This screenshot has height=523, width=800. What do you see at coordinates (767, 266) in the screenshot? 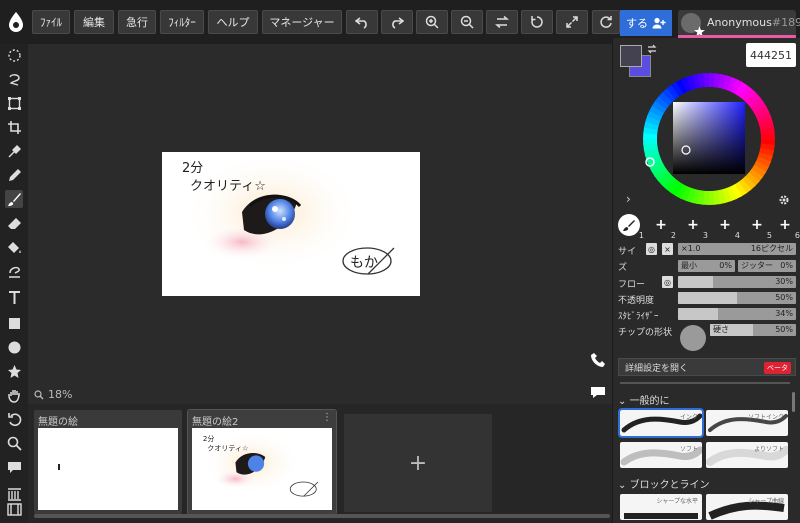
I see `jitter-slider: ジッター 0%` at bounding box center [767, 266].